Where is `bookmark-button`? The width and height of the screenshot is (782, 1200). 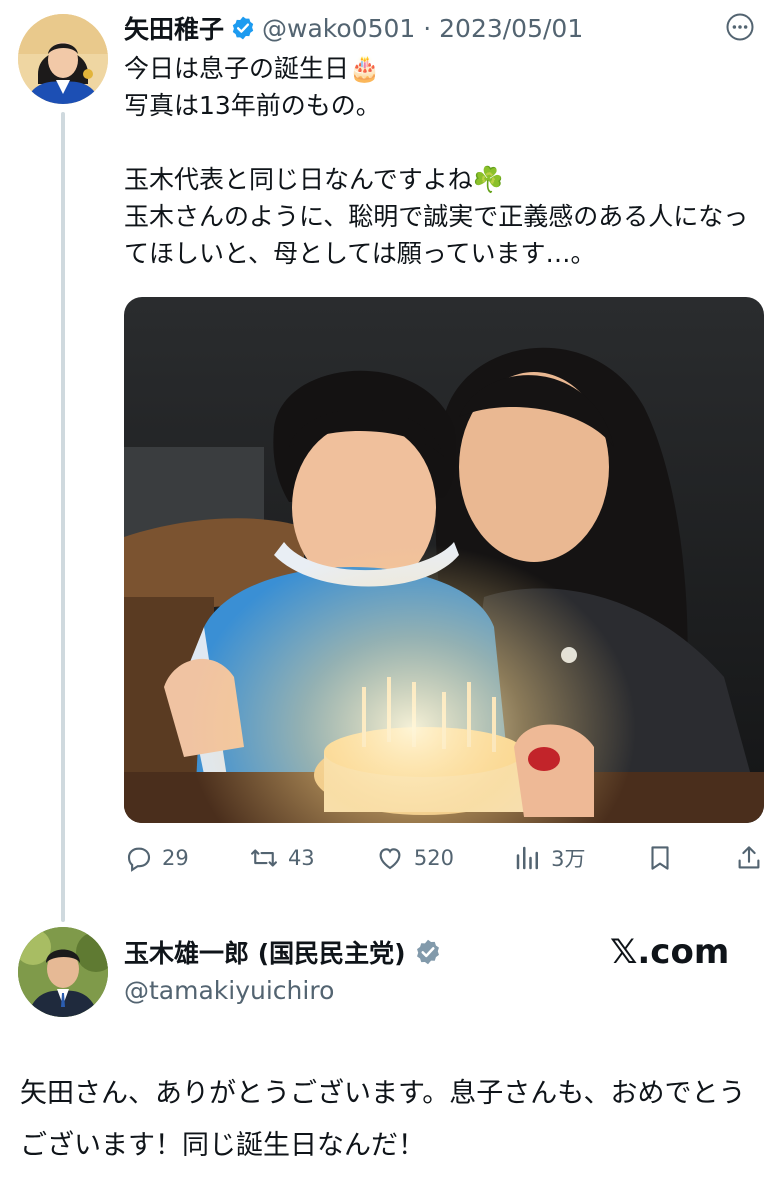
bookmark-button is located at coordinates (660, 858).